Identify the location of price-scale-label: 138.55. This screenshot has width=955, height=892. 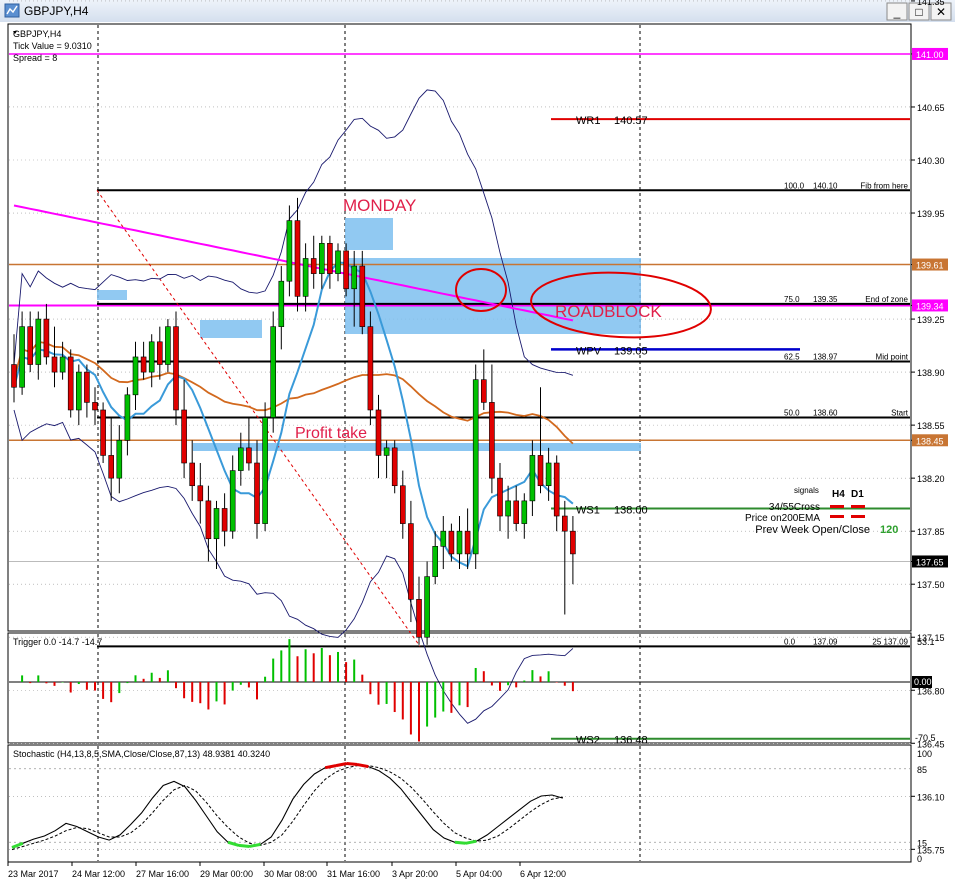
(931, 426).